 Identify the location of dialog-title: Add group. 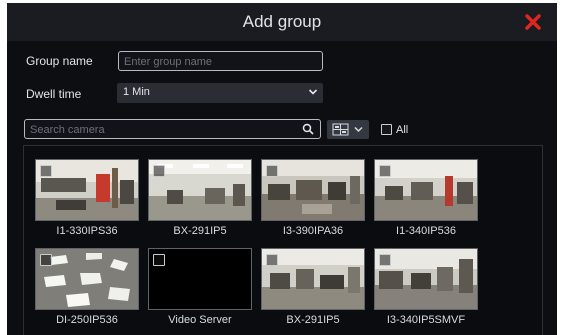
(282, 21).